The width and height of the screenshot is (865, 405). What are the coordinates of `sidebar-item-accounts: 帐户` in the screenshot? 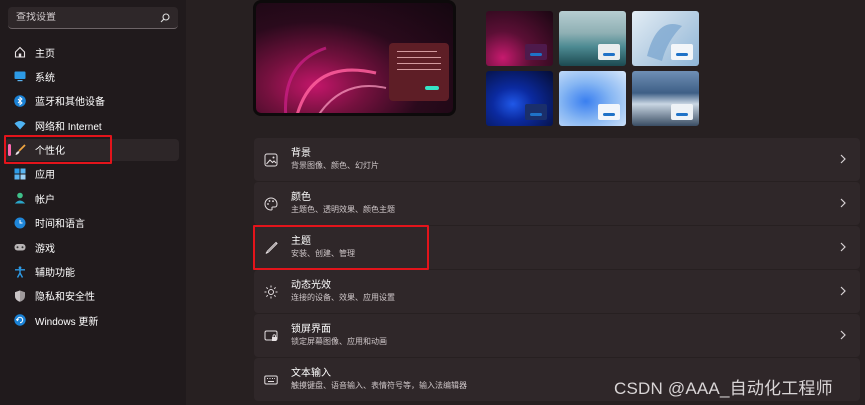 It's located at (92, 198).